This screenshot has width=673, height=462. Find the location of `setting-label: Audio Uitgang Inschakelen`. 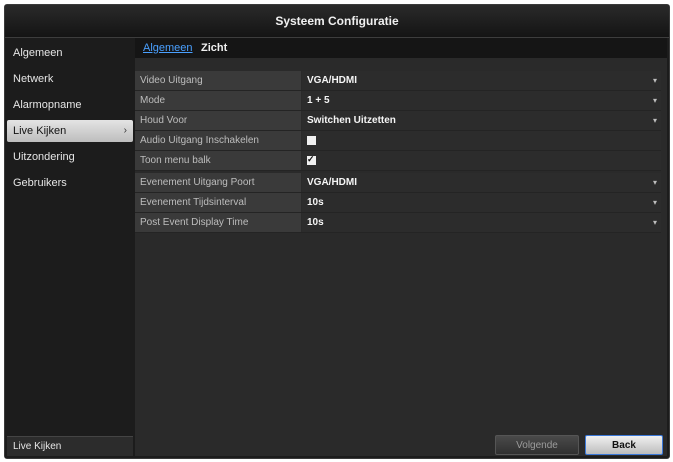

setting-label: Audio Uitgang Inschakelen is located at coordinates (218, 140).